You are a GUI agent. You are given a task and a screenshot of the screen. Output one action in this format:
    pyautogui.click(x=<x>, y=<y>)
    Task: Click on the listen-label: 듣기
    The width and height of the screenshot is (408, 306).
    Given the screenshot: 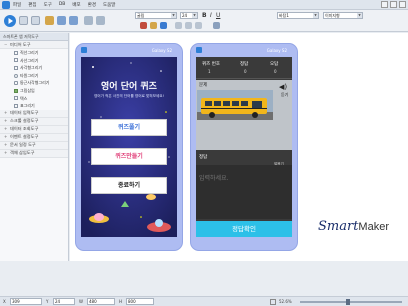 What is the action you would take?
    pyautogui.click(x=285, y=94)
    